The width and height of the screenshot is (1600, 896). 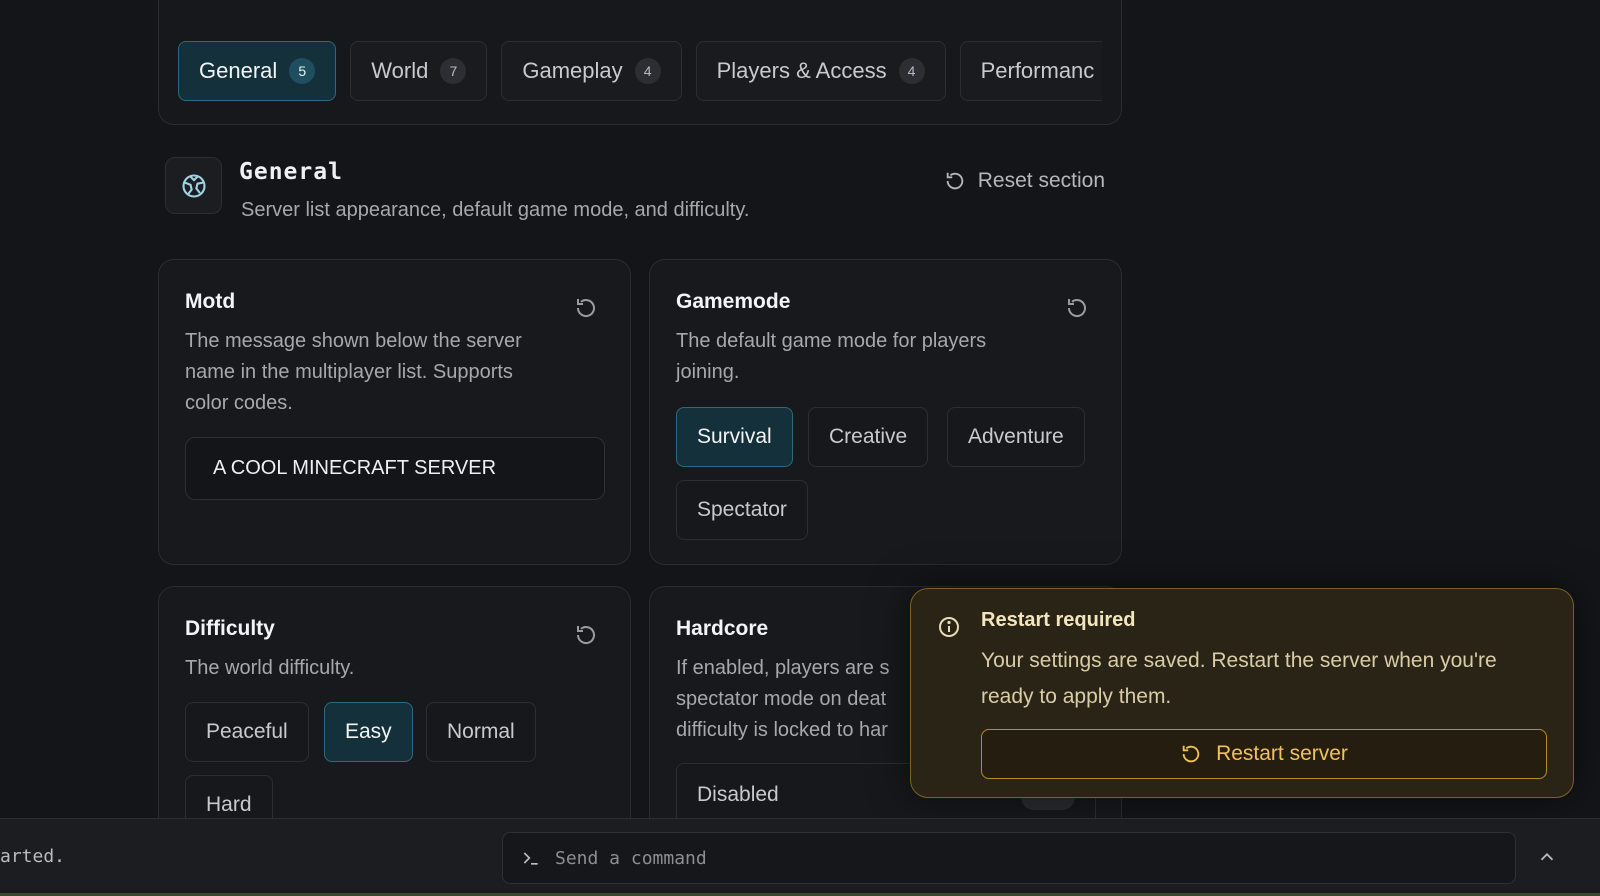 What do you see at coordinates (247, 732) in the screenshot?
I see `difficulty-option-peaceful: Peaceful` at bounding box center [247, 732].